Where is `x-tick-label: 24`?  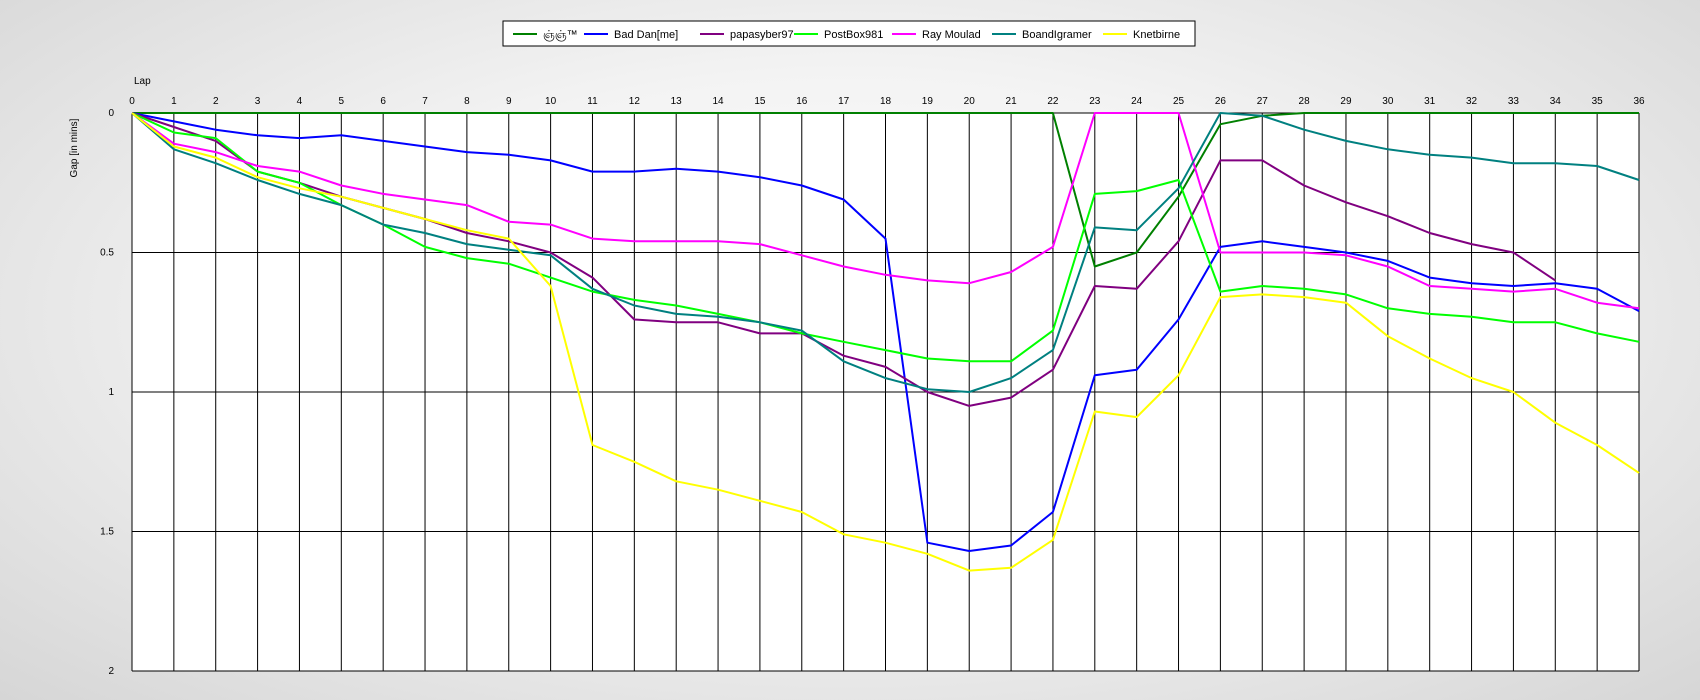
x-tick-label: 24 is located at coordinates (1137, 101).